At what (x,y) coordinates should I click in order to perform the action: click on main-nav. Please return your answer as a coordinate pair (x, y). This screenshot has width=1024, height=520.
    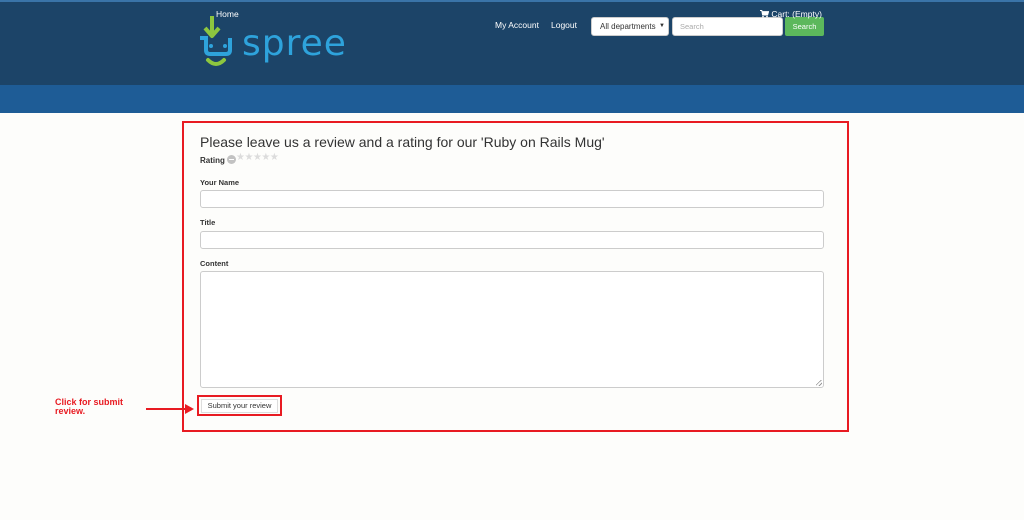
    Looking at the image, I should click on (512, 99).